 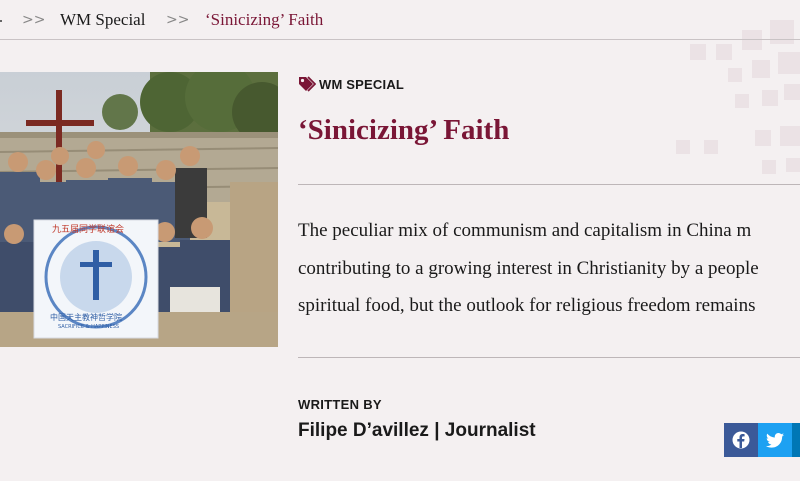 What do you see at coordinates (400, 20) in the screenshot?
I see `breadcrumb: >> WM Special >> ‘Sinicizing’ Faith` at bounding box center [400, 20].